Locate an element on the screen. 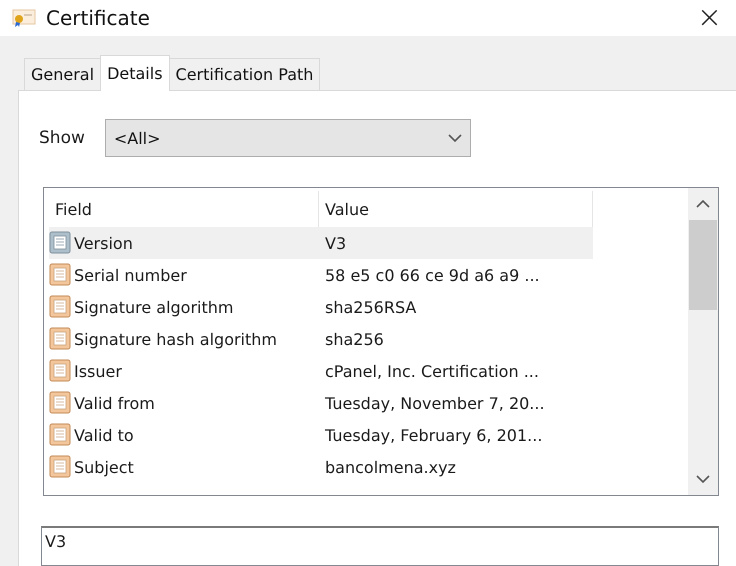  field-value: sha256 is located at coordinates (354, 339).